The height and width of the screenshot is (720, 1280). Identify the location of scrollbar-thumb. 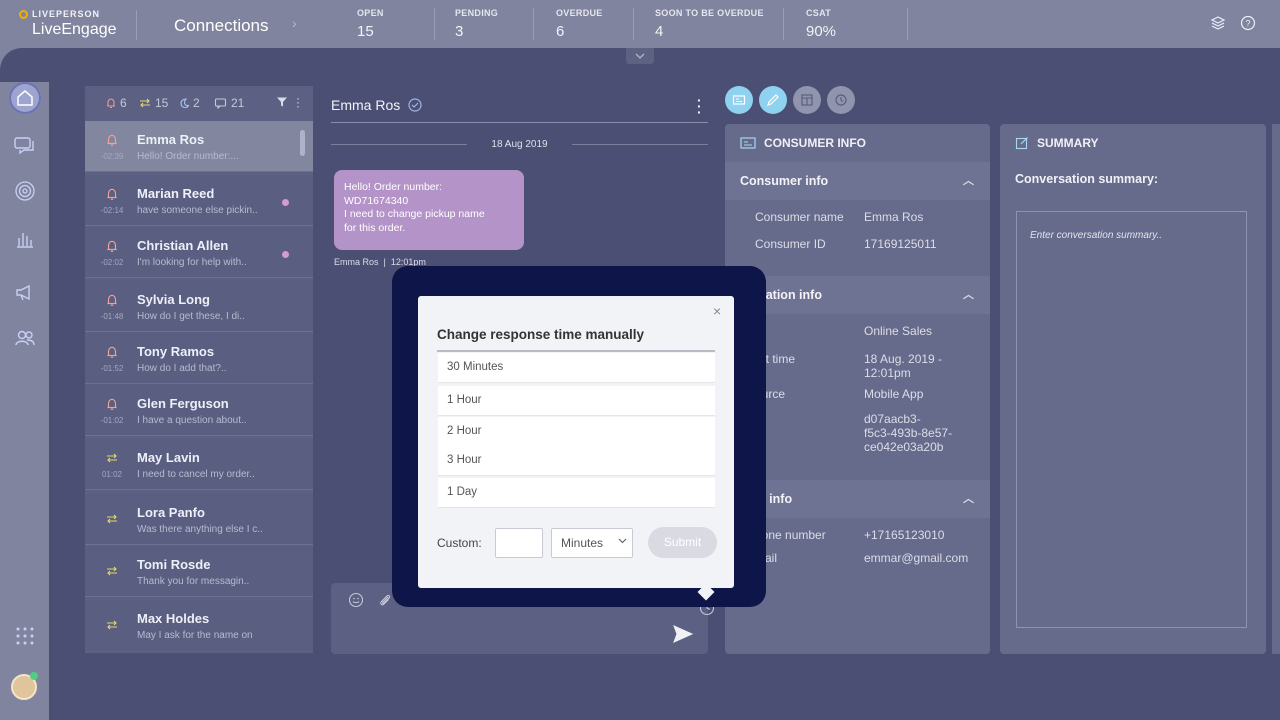
(302, 143).